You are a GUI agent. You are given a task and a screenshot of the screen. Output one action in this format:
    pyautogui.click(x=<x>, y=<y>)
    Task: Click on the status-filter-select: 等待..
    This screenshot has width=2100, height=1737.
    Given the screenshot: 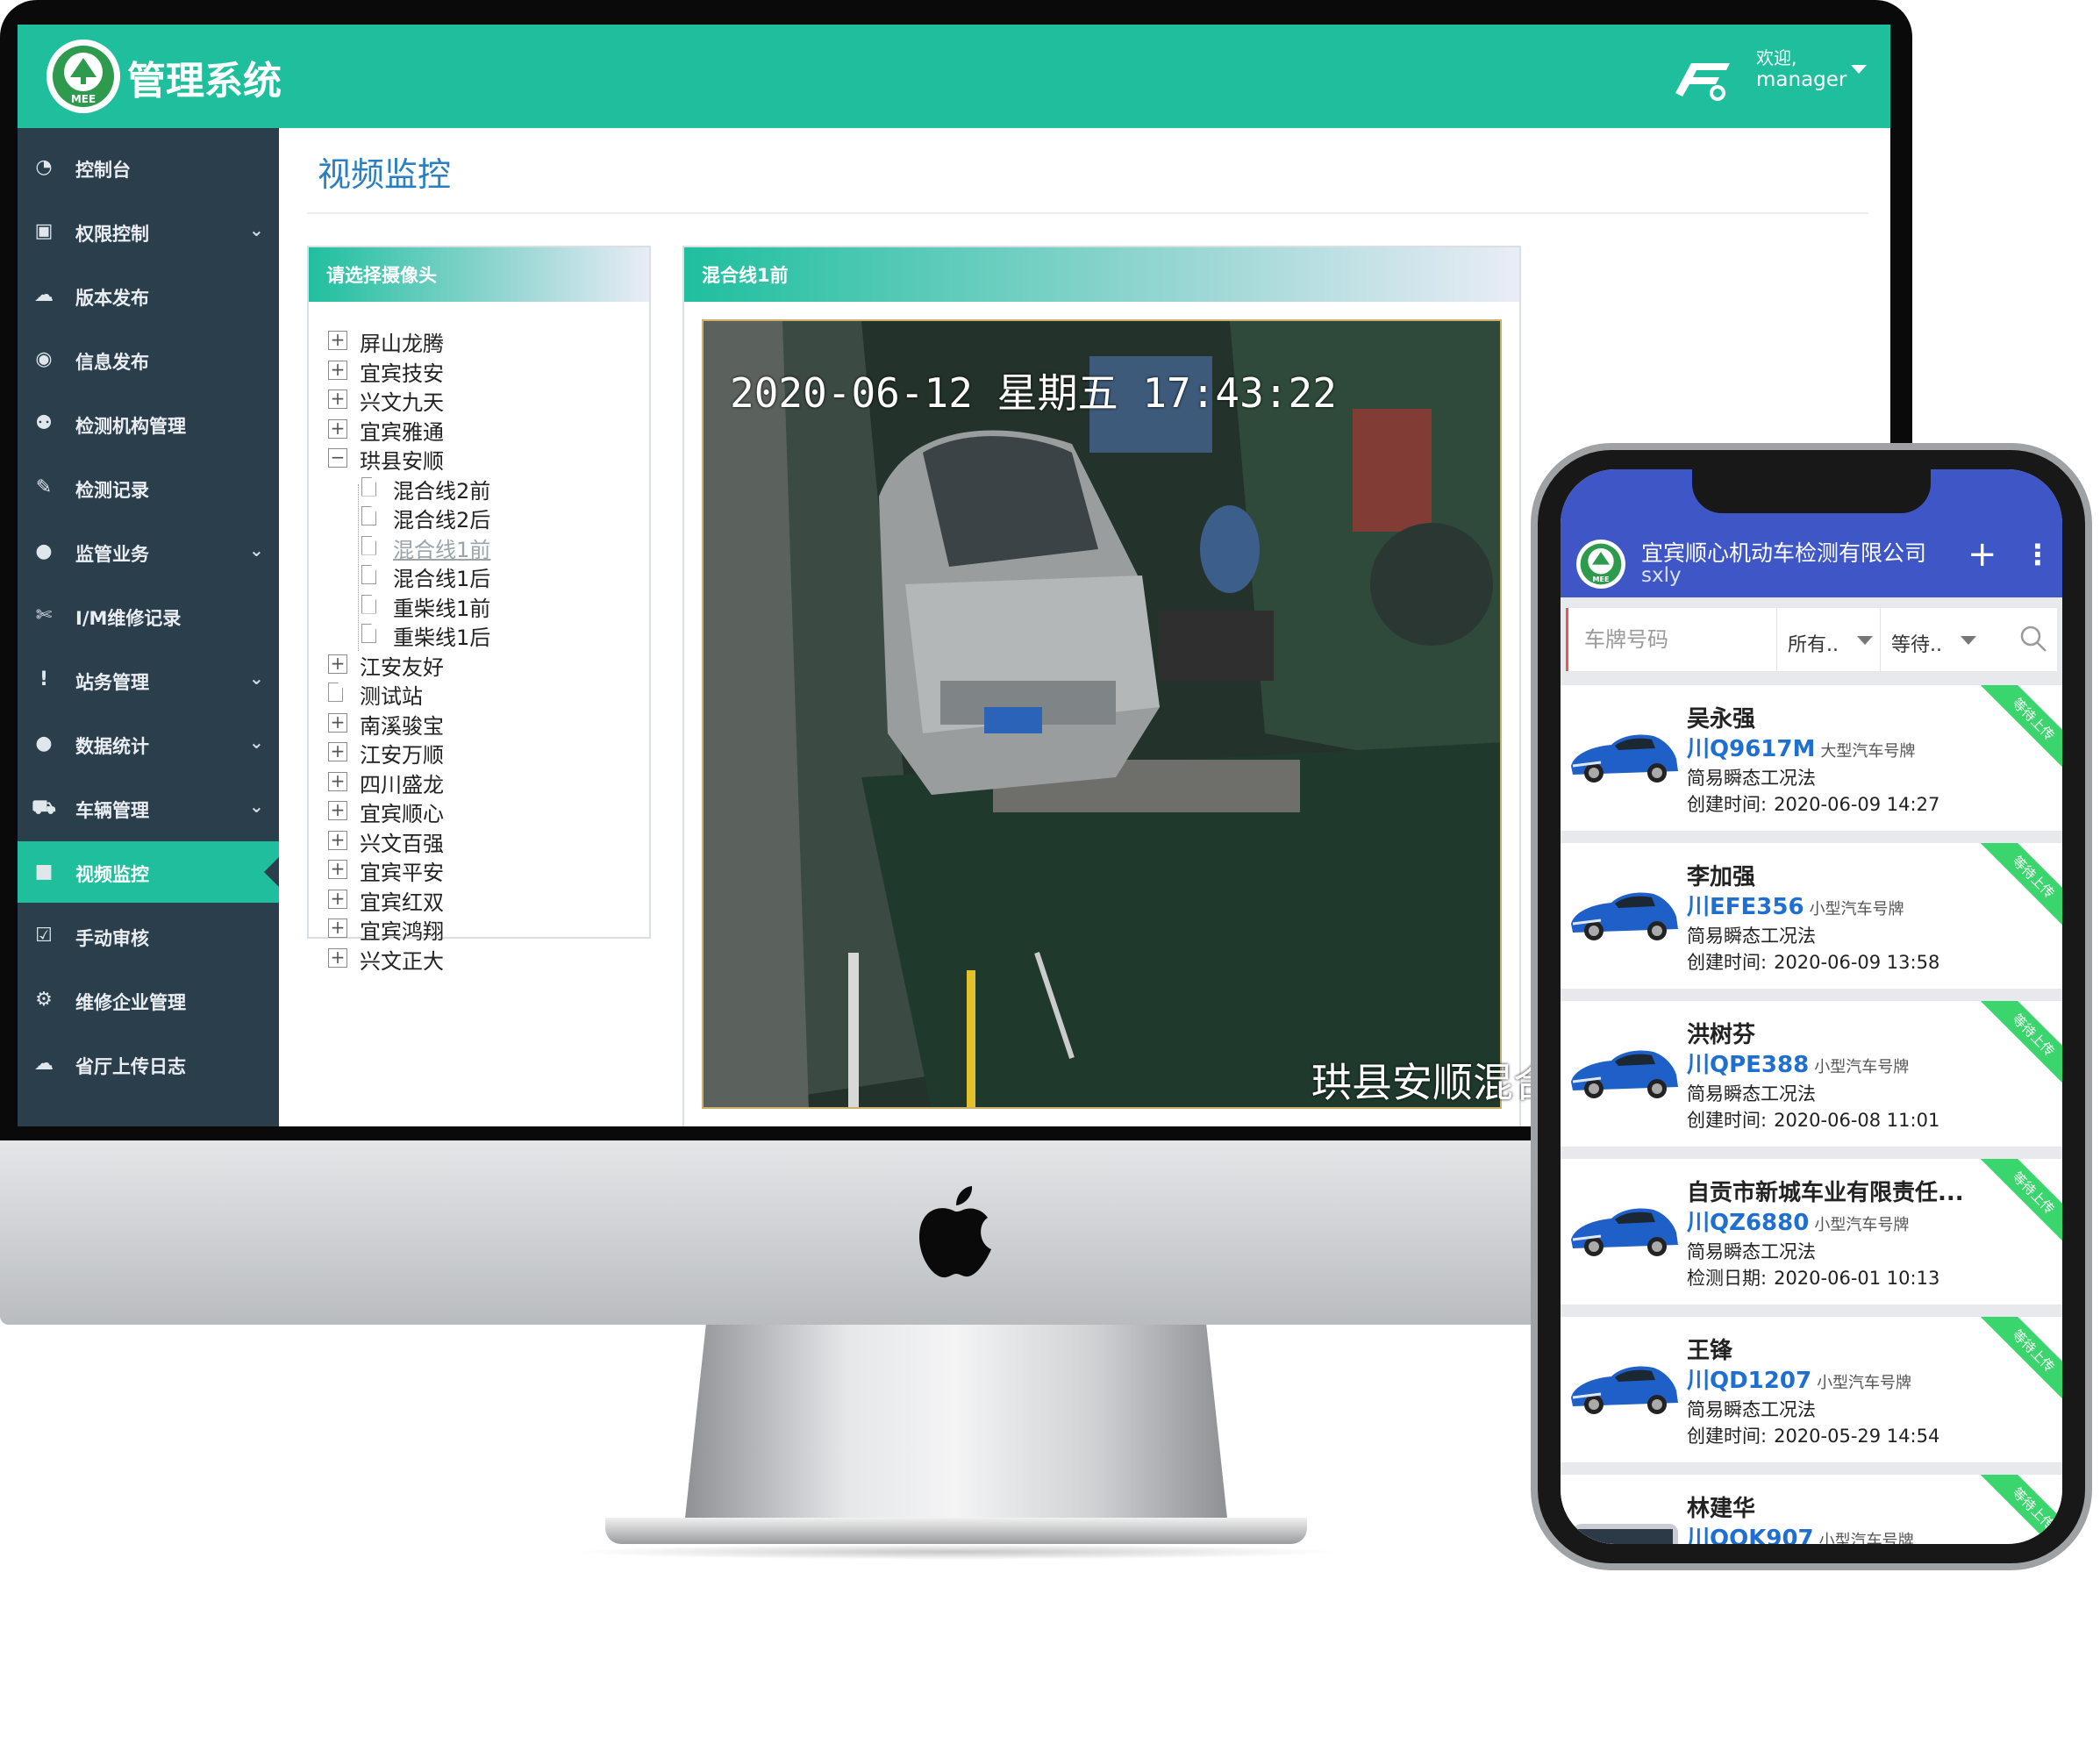 What is the action you would take?
    pyautogui.click(x=1931, y=639)
    